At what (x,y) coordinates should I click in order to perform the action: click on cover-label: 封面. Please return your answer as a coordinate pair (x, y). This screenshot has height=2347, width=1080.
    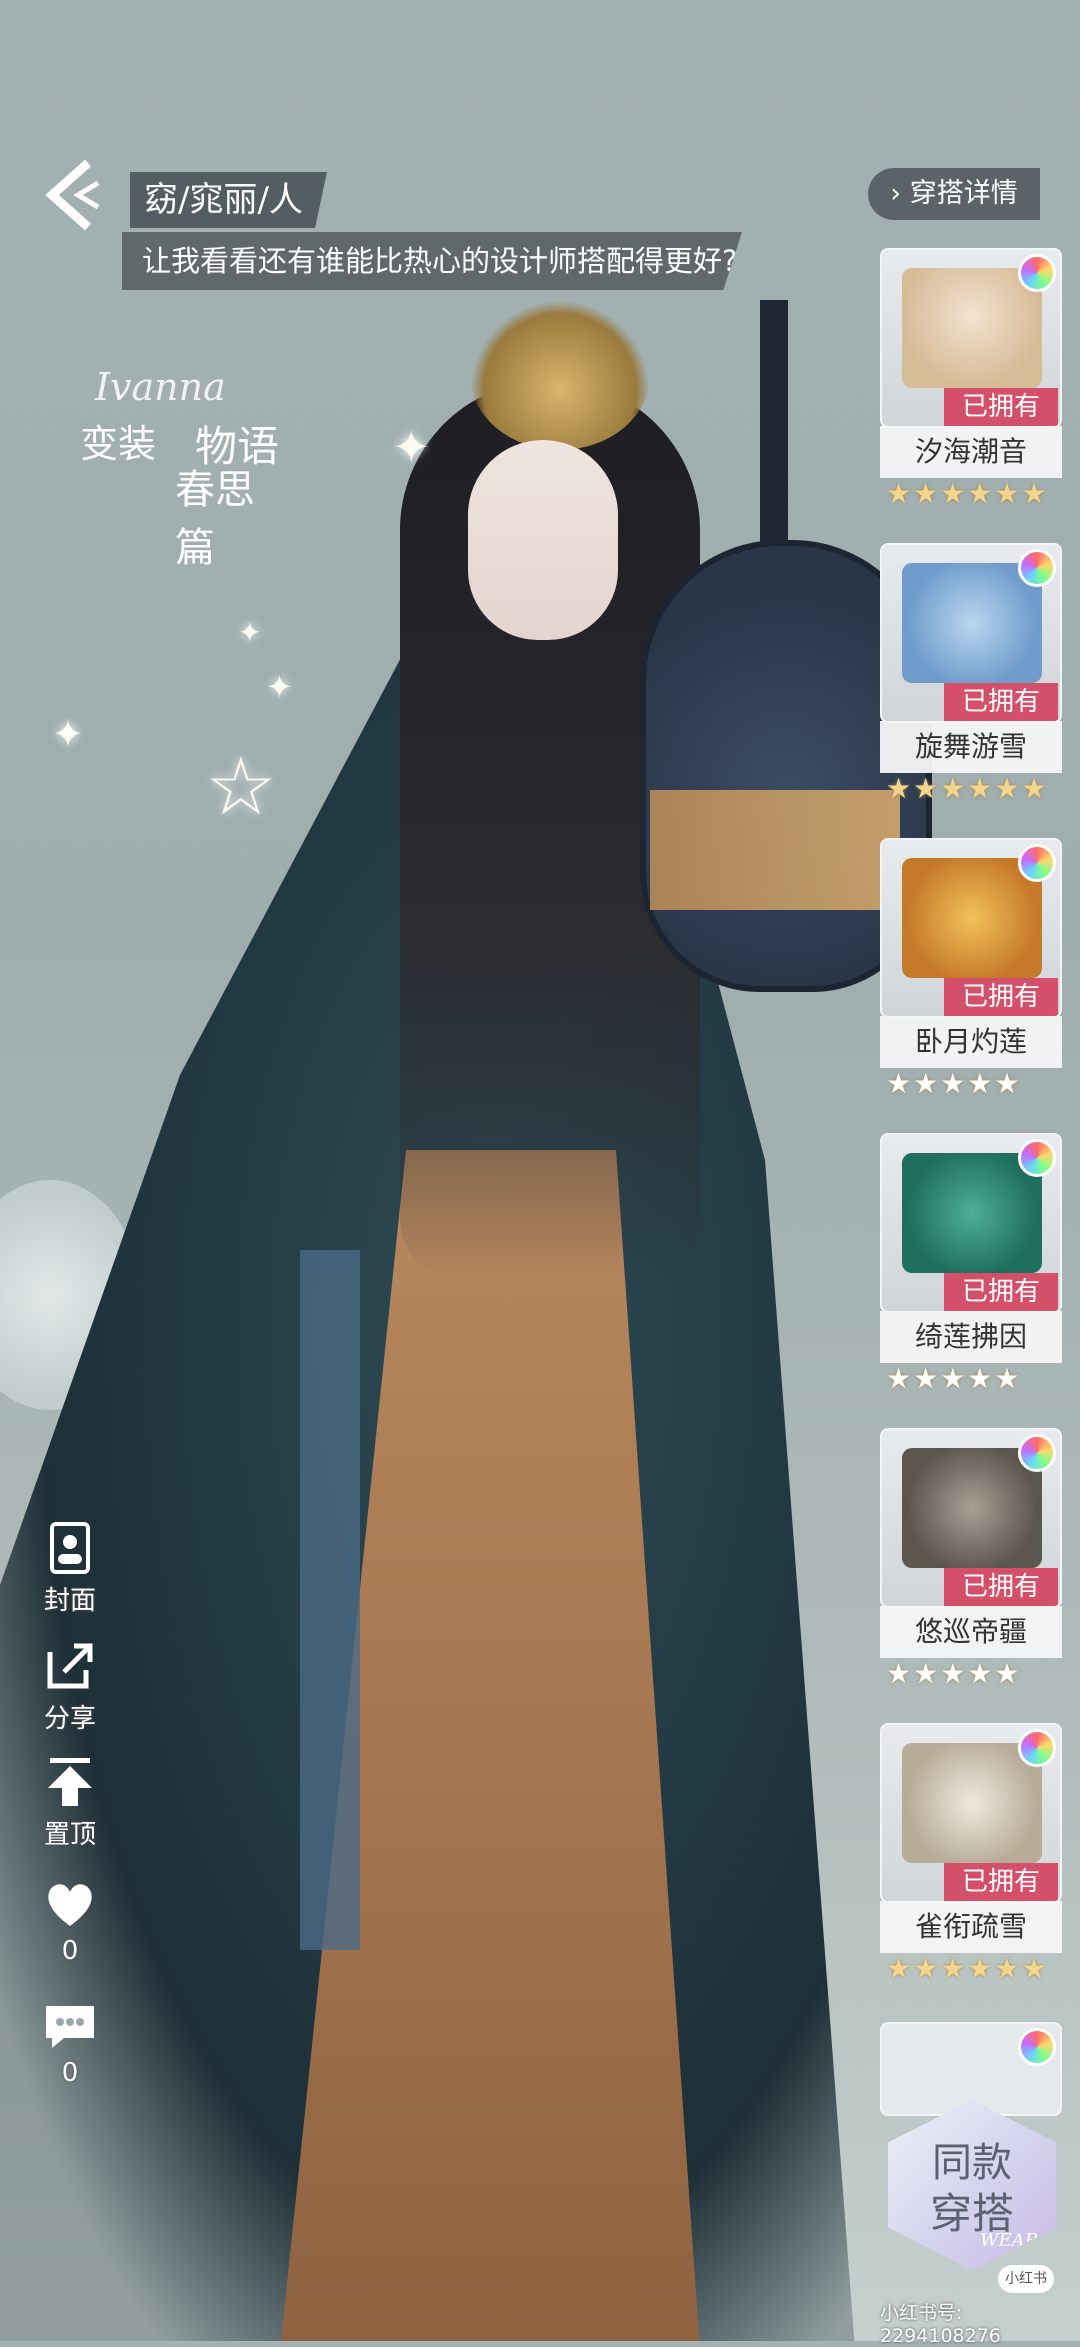
    Looking at the image, I should click on (69, 1601).